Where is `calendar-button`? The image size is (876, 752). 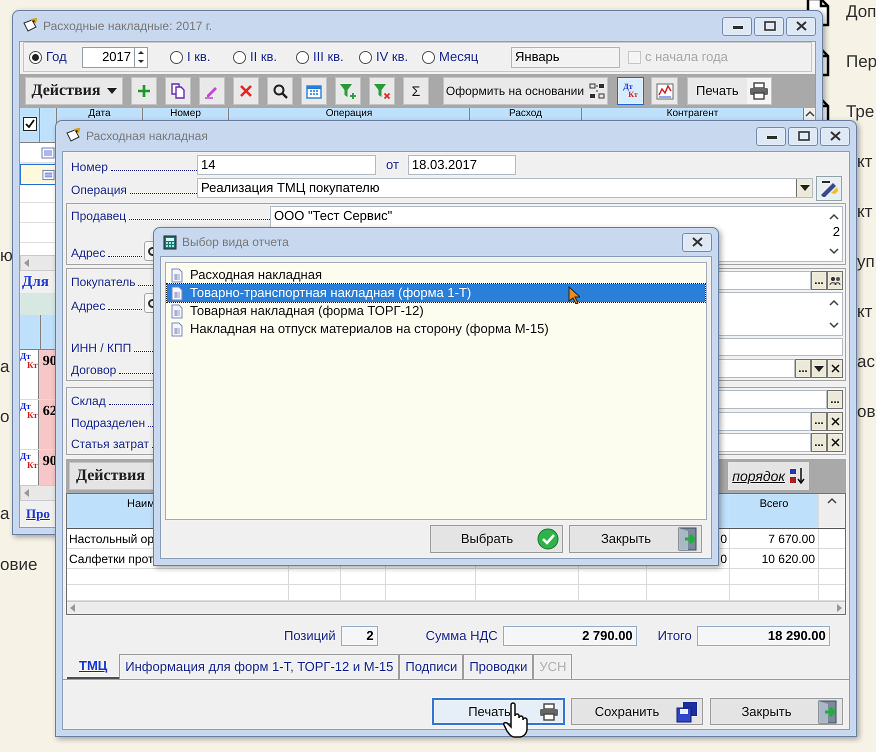 calendar-button is located at coordinates (314, 91).